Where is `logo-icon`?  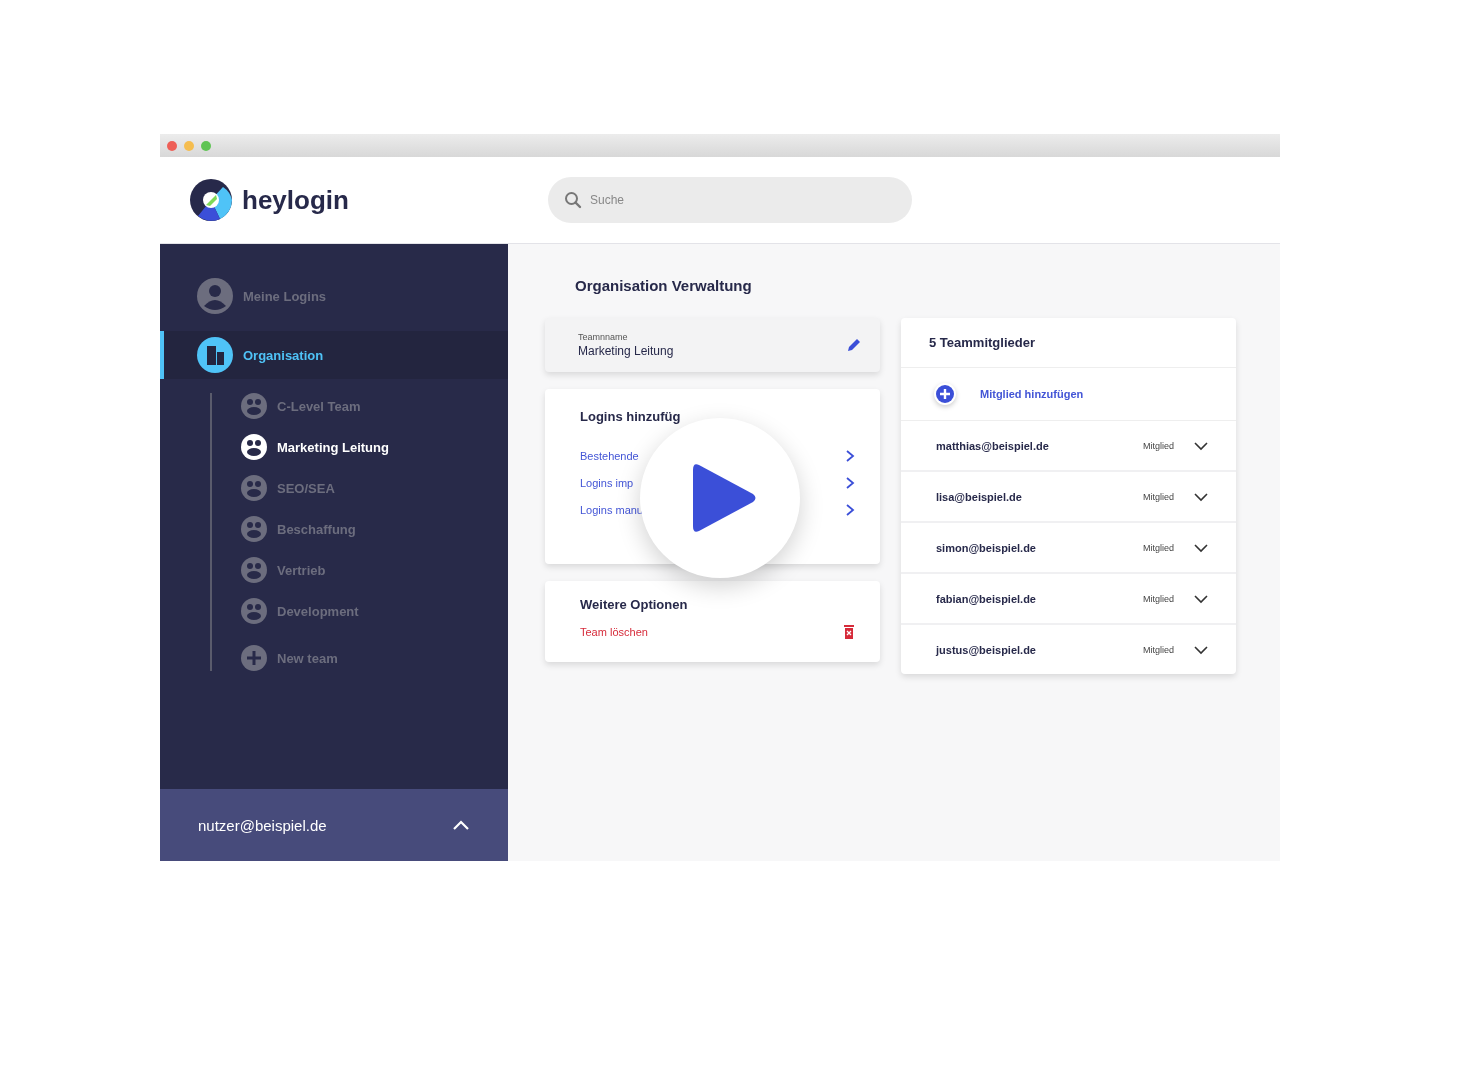
logo-icon is located at coordinates (211, 200).